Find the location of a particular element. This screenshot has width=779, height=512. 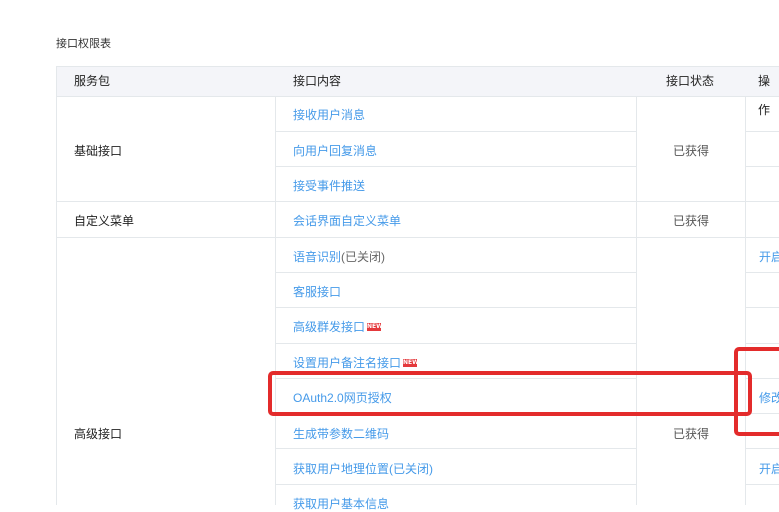

api-link-custom-menu: 会话界面自定义菜单 is located at coordinates (347, 220).